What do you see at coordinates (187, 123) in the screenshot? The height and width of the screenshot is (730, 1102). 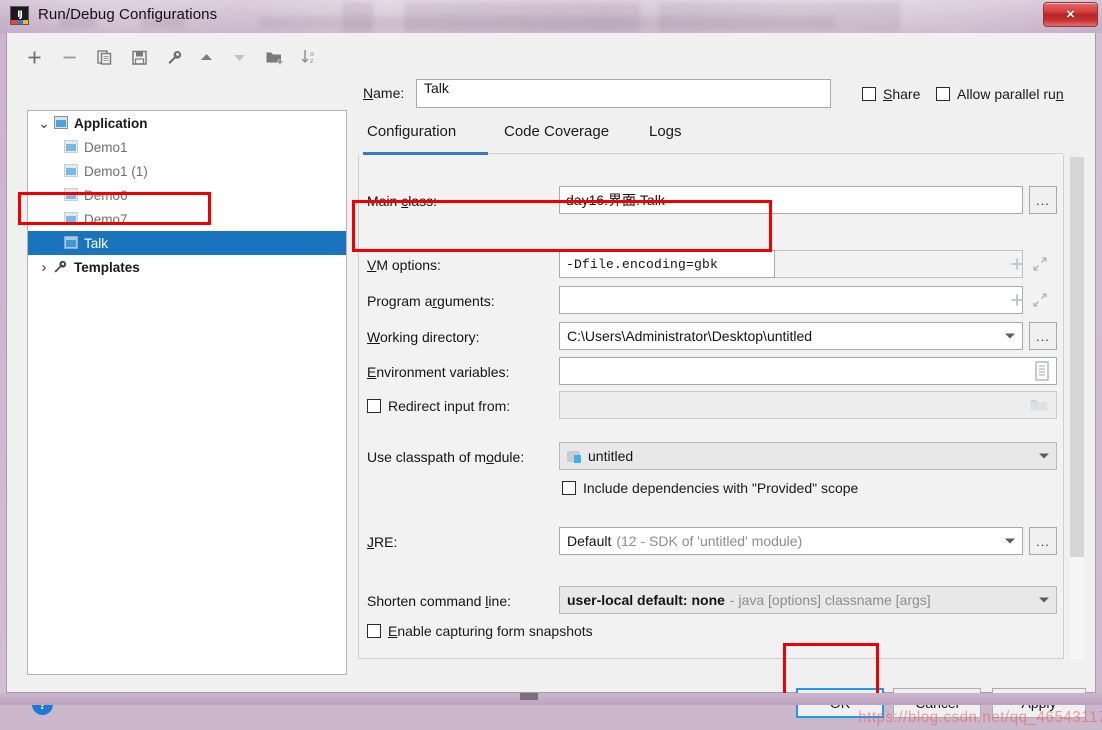 I see `tree-node-application: ⌄ Application` at bounding box center [187, 123].